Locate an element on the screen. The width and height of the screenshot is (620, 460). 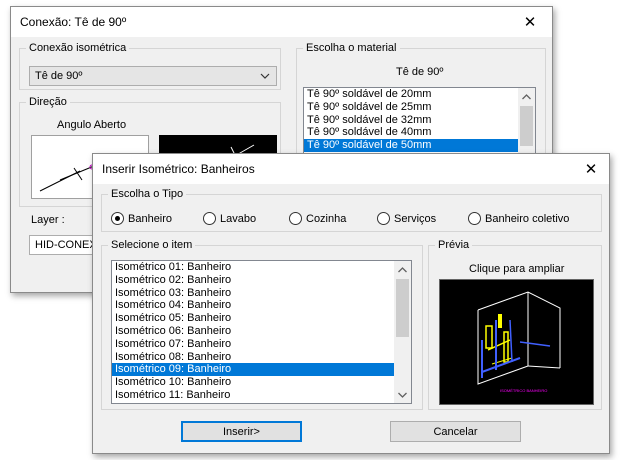
group-label: Escolha o Tipo is located at coordinates (147, 194).